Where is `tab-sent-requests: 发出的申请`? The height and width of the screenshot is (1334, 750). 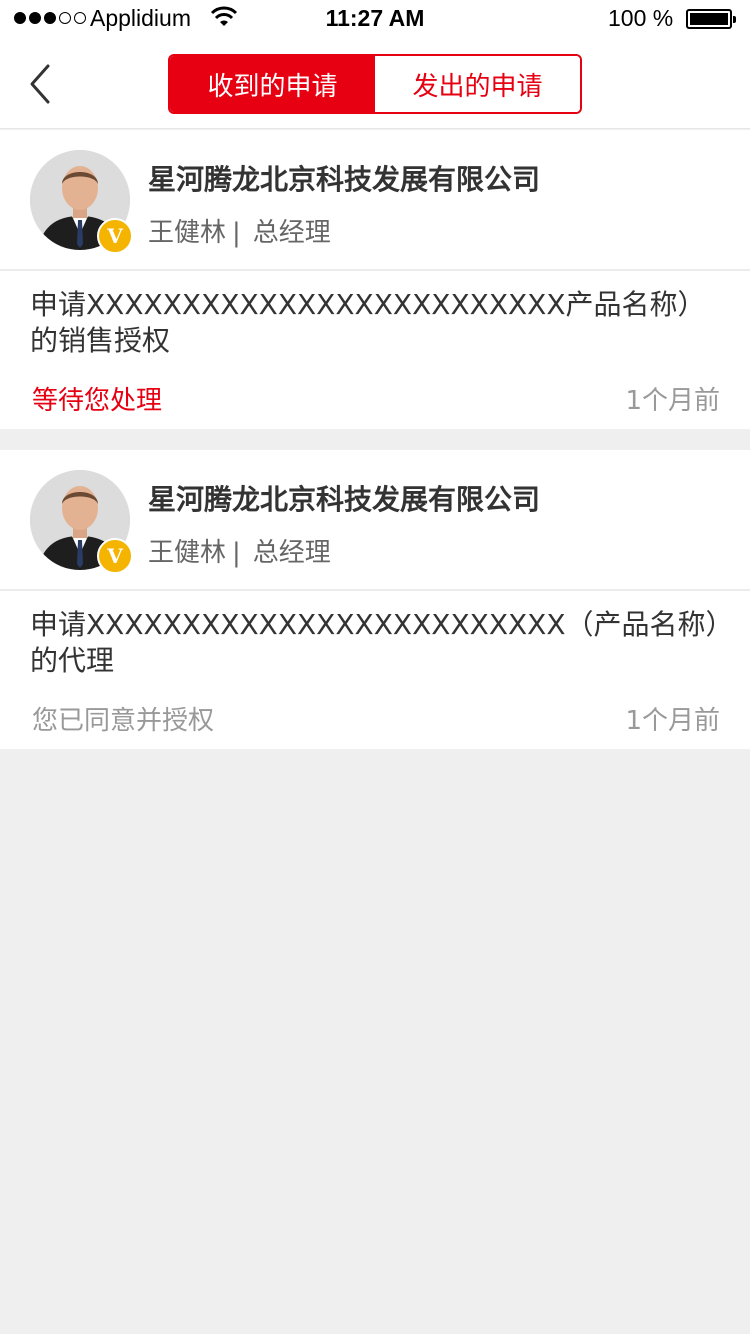
tab-sent-requests: 发出的申请 is located at coordinates (477, 84).